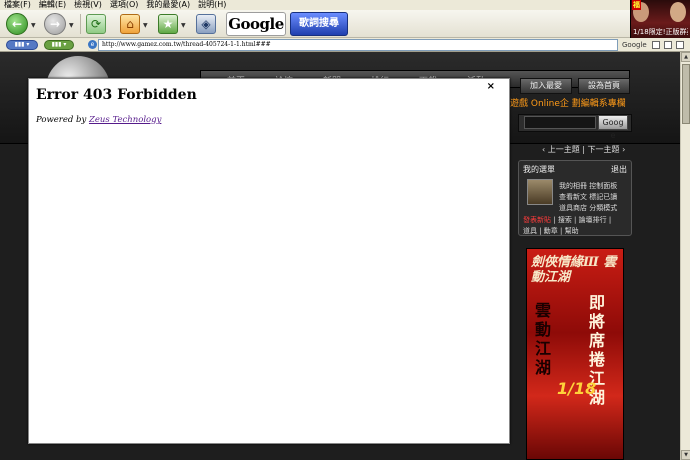 The width and height of the screenshot is (690, 460). What do you see at coordinates (660, 19) in the screenshot?
I see `corner-ad: 福 1/18限定!正版群英` at bounding box center [660, 19].